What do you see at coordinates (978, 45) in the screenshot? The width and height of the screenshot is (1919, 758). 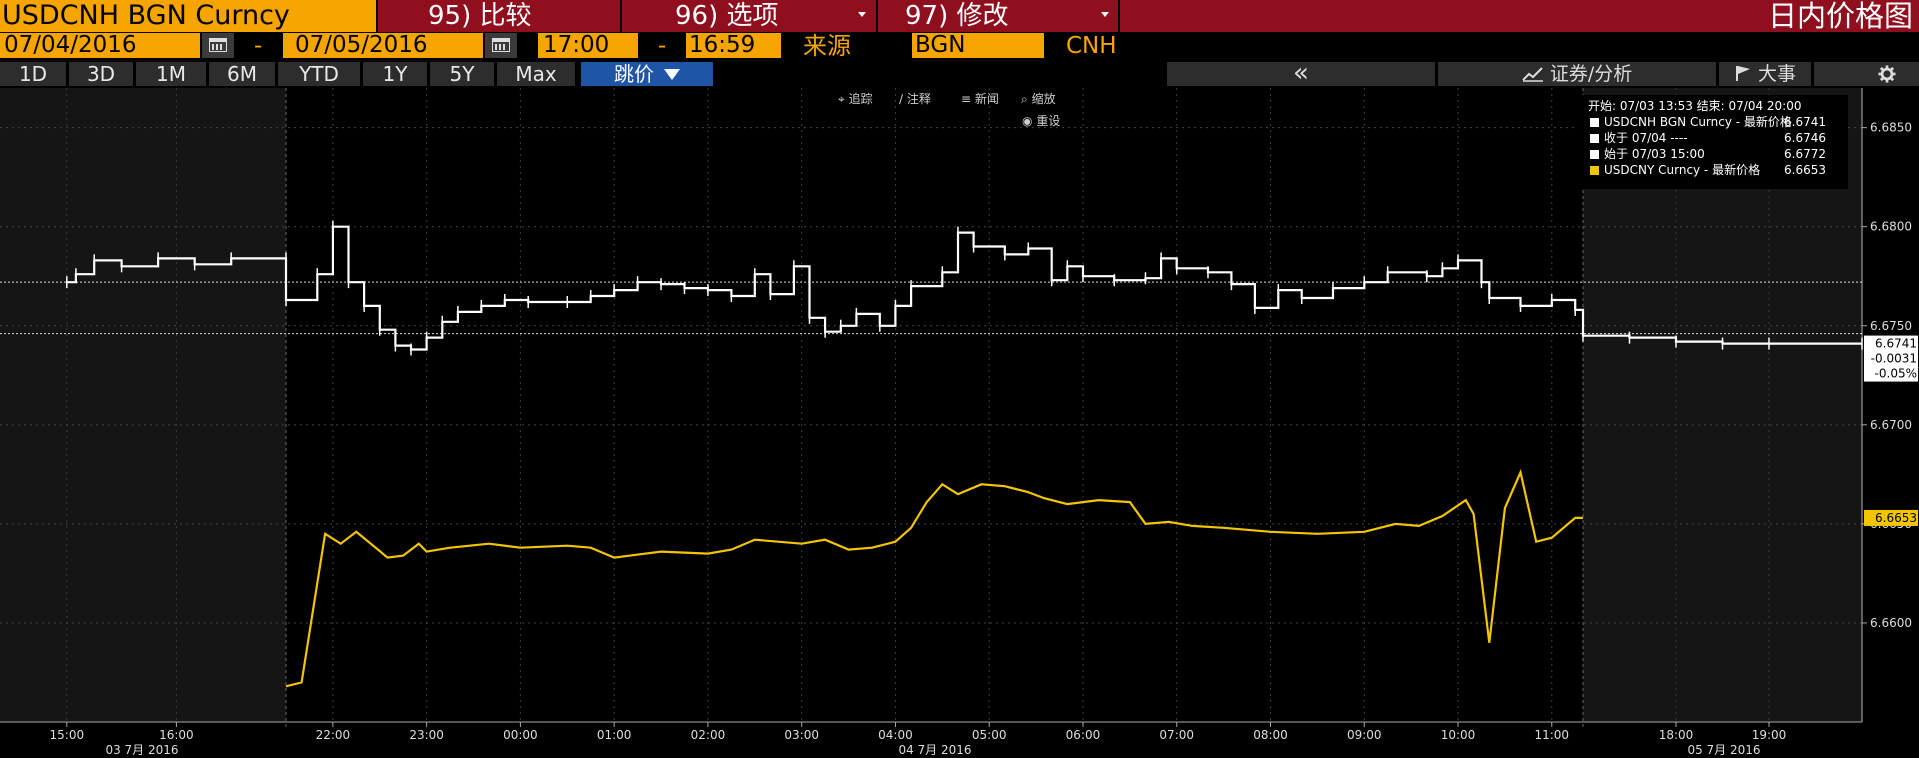 I see `source-field: BGN` at bounding box center [978, 45].